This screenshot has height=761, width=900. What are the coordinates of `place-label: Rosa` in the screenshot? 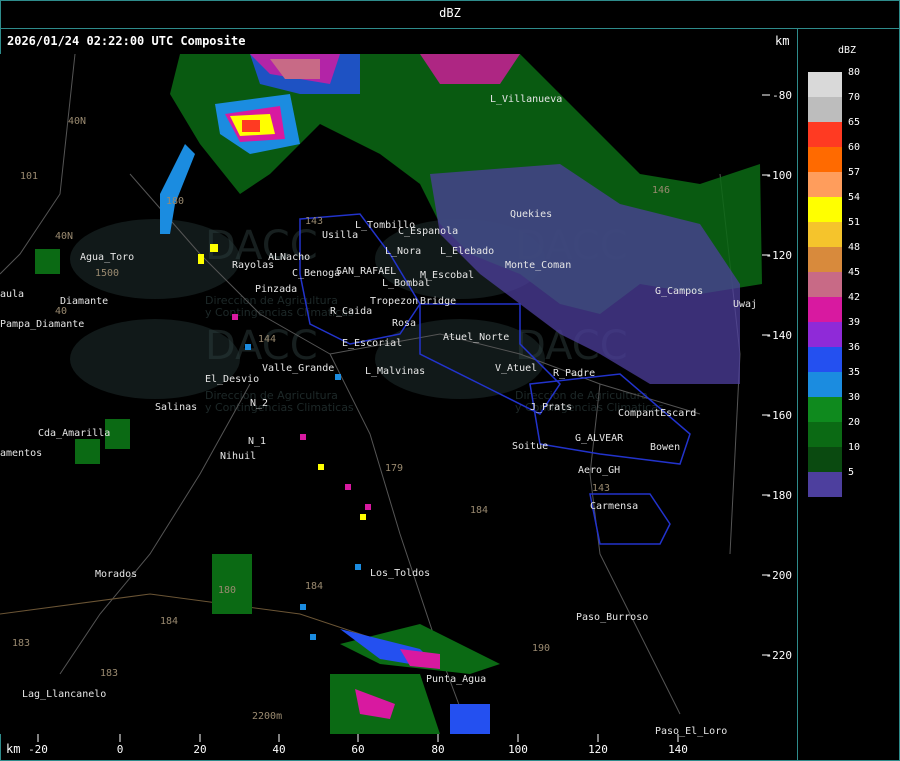 It's located at (404, 323).